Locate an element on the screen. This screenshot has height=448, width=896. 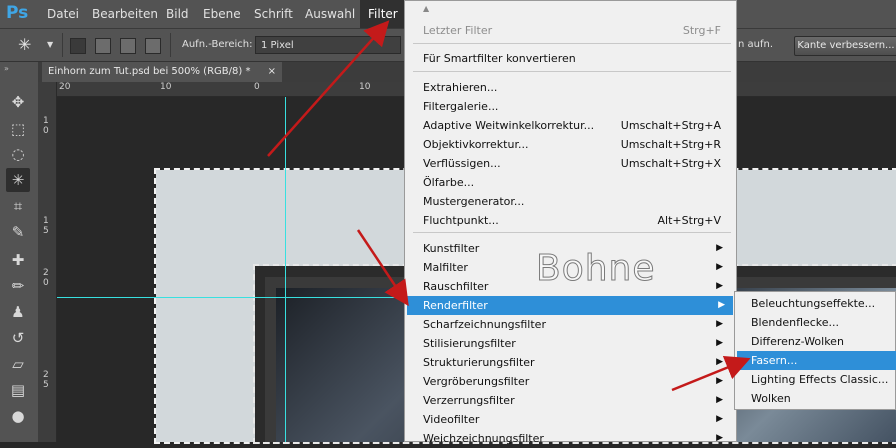
arrow-to-filter-menu is located at coordinates (328, 88).